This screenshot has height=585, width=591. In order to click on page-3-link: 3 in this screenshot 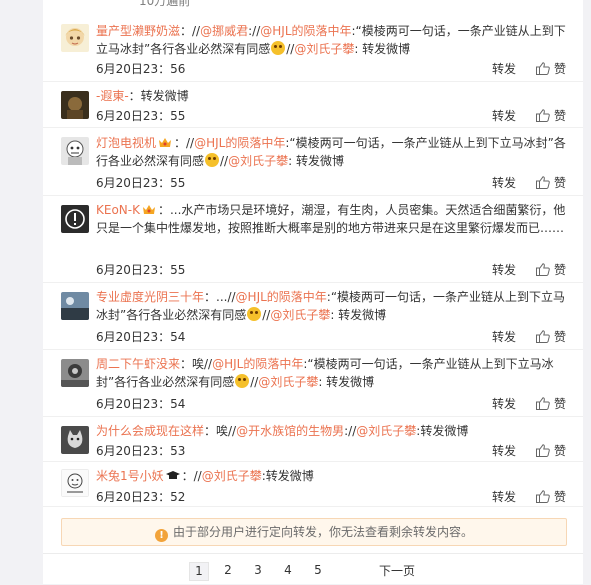, I will do `click(258, 570)`.